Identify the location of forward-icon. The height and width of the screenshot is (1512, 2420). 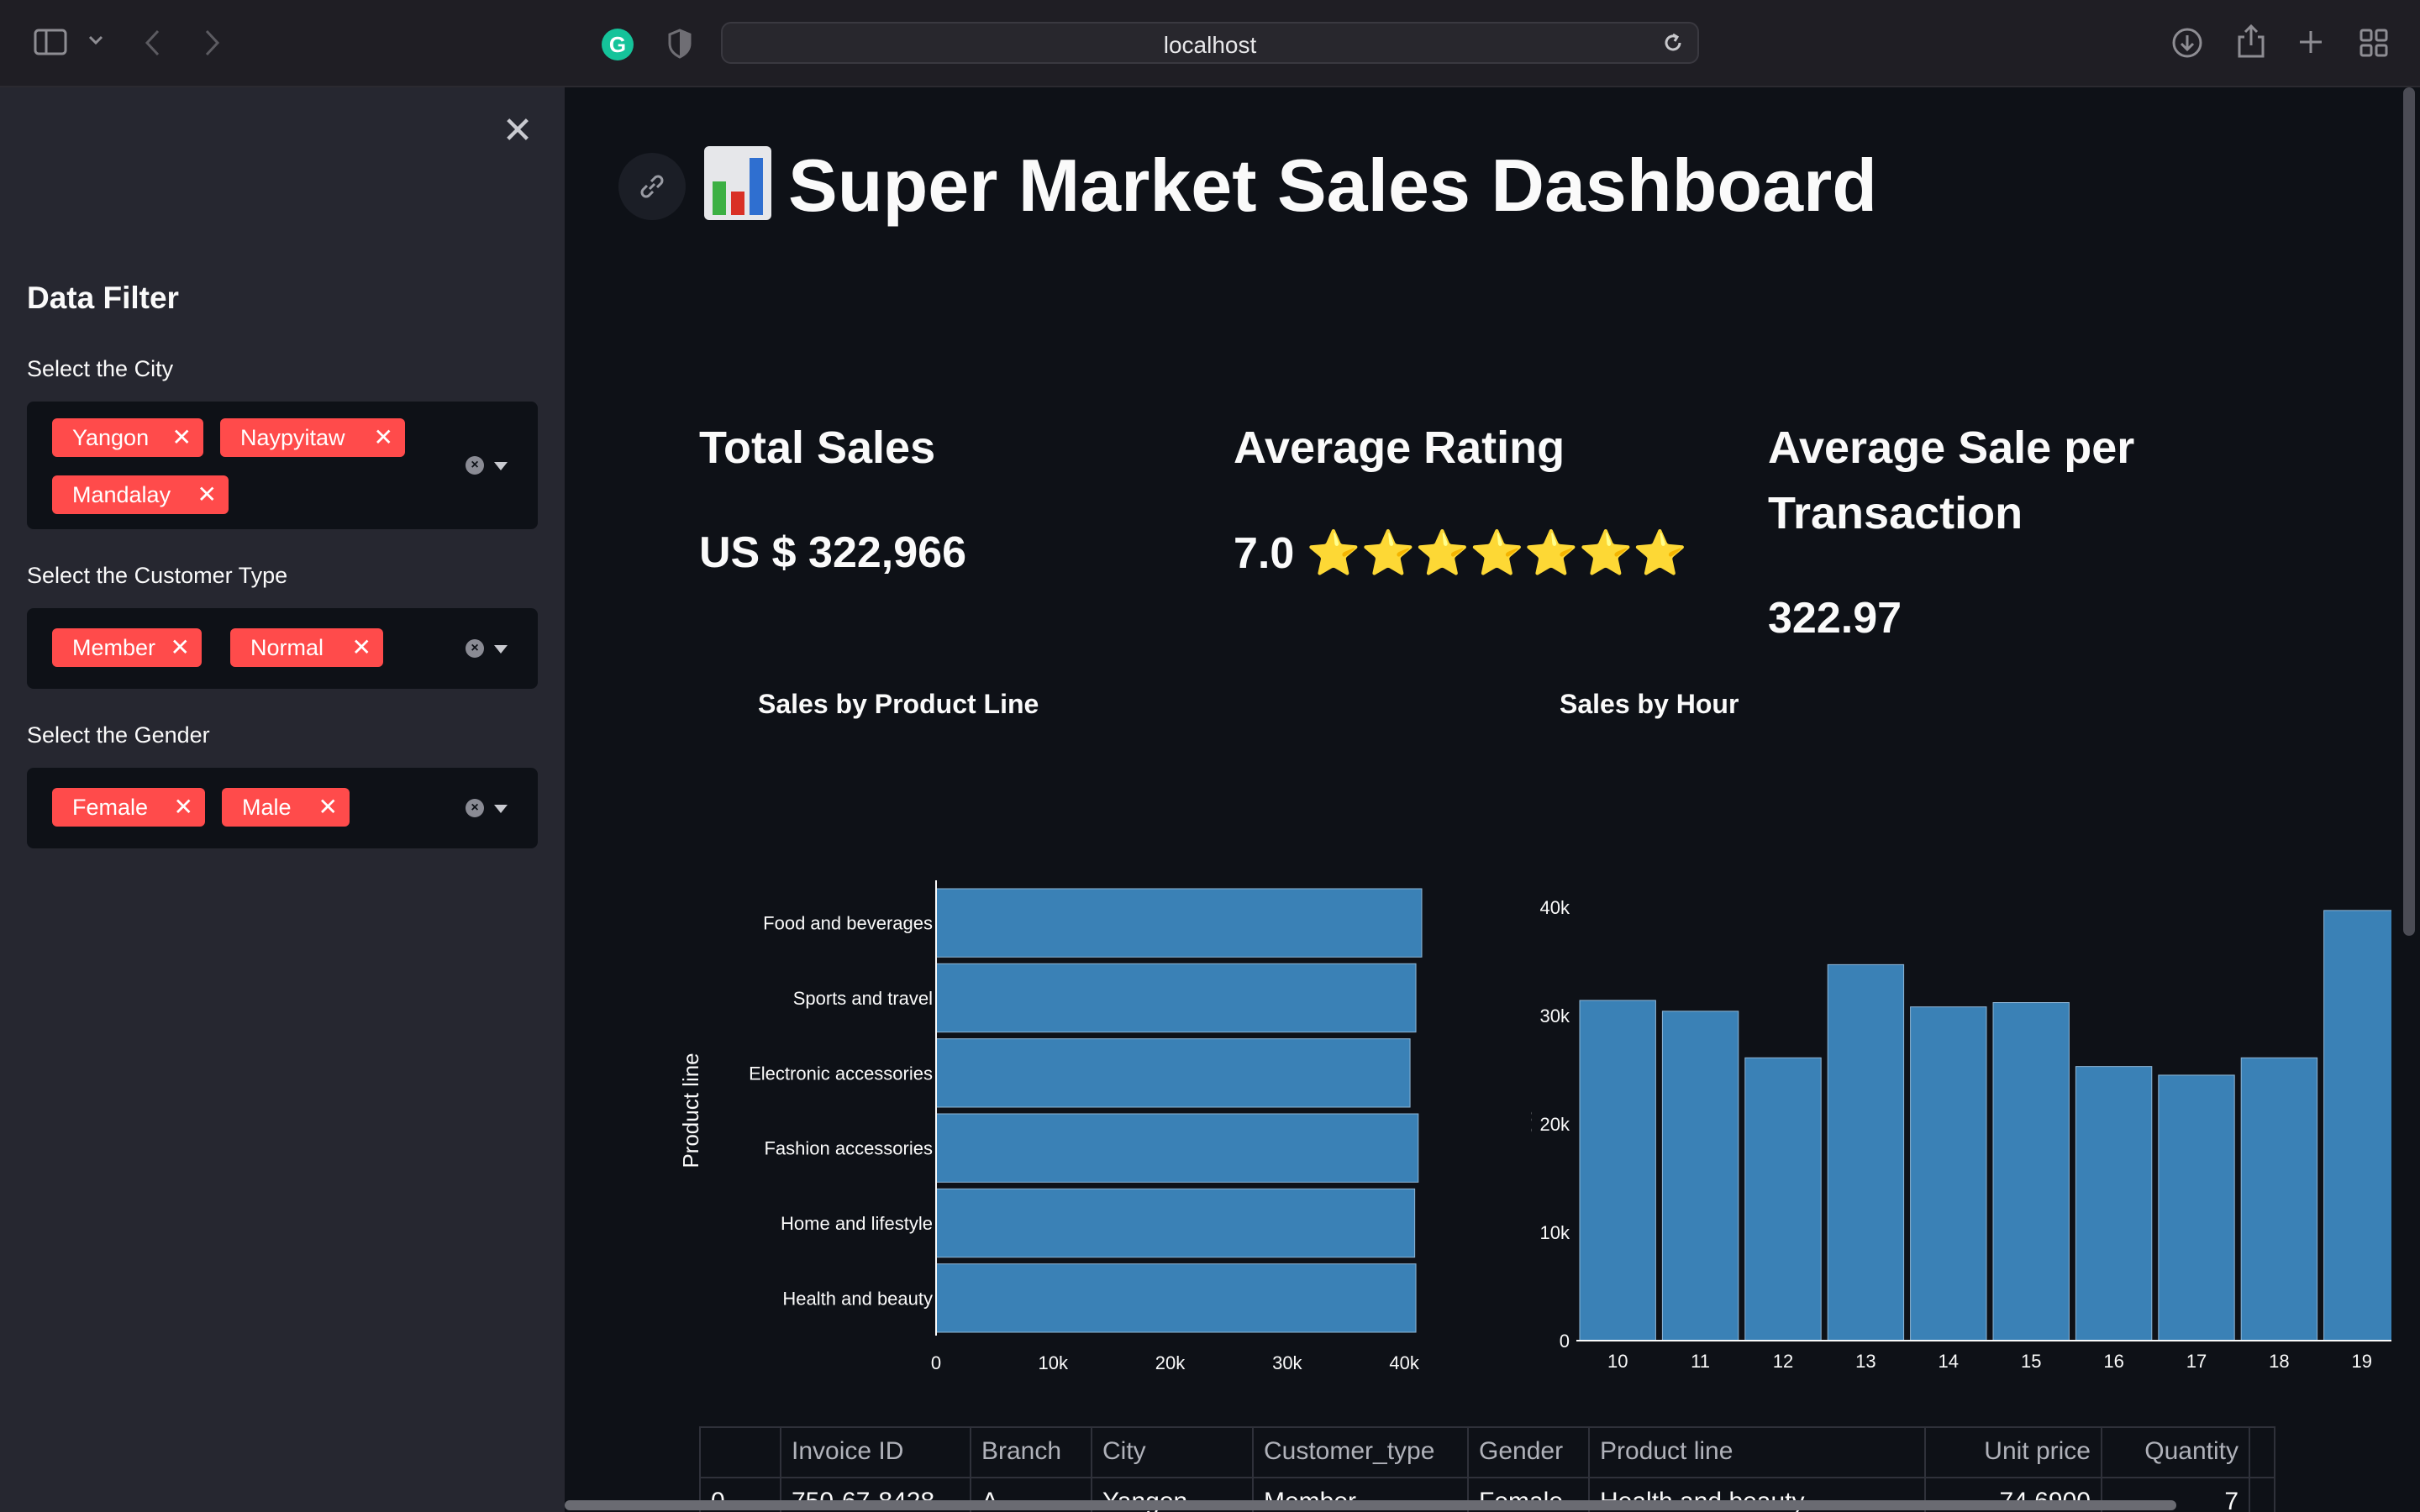
(212, 43).